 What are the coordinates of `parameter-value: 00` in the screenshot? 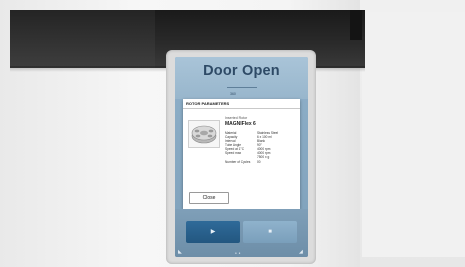 It's located at (259, 162).